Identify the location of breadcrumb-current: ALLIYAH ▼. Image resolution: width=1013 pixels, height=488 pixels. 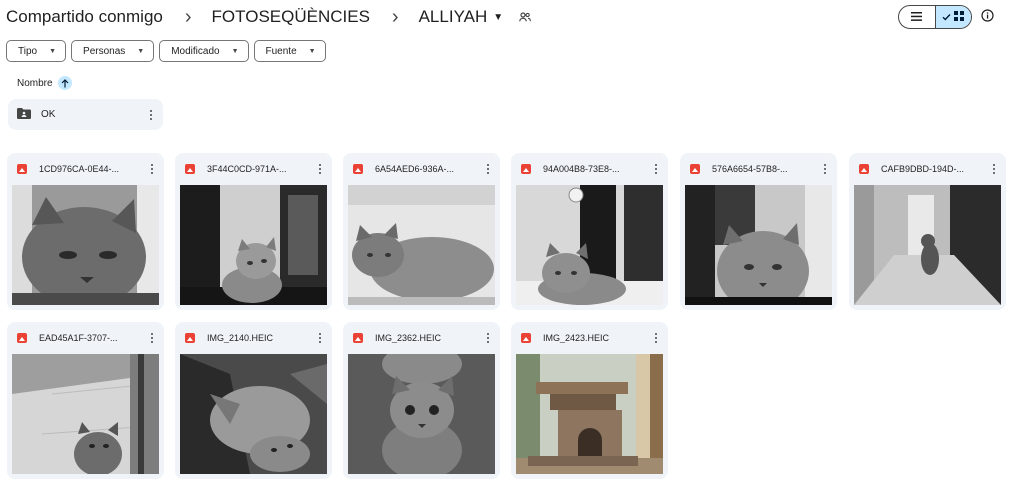
(461, 17).